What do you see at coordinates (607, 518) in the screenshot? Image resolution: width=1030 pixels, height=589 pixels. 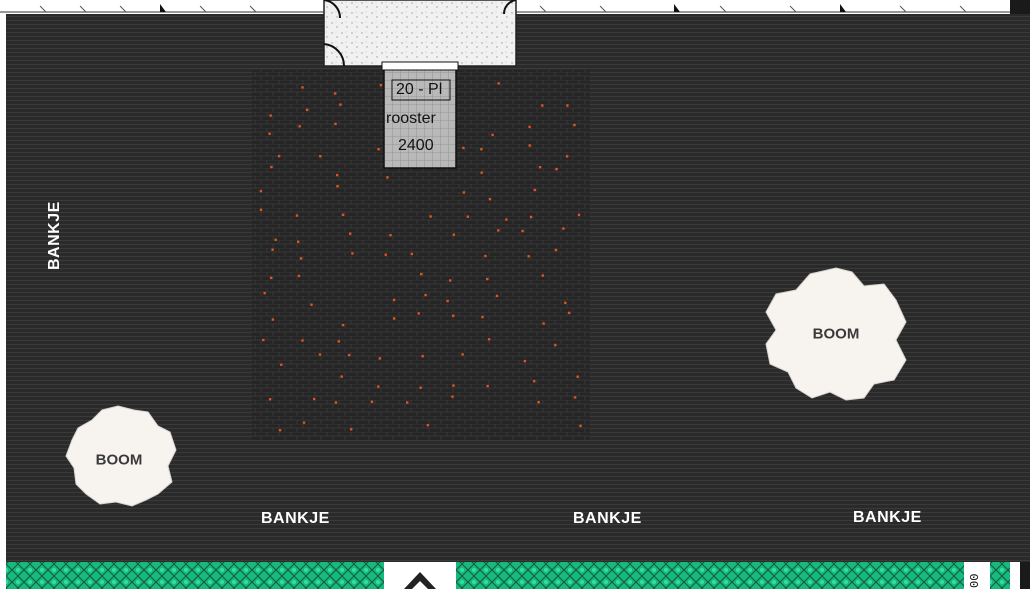 I see `bench-bottom-label-2: BANKJE` at bounding box center [607, 518].